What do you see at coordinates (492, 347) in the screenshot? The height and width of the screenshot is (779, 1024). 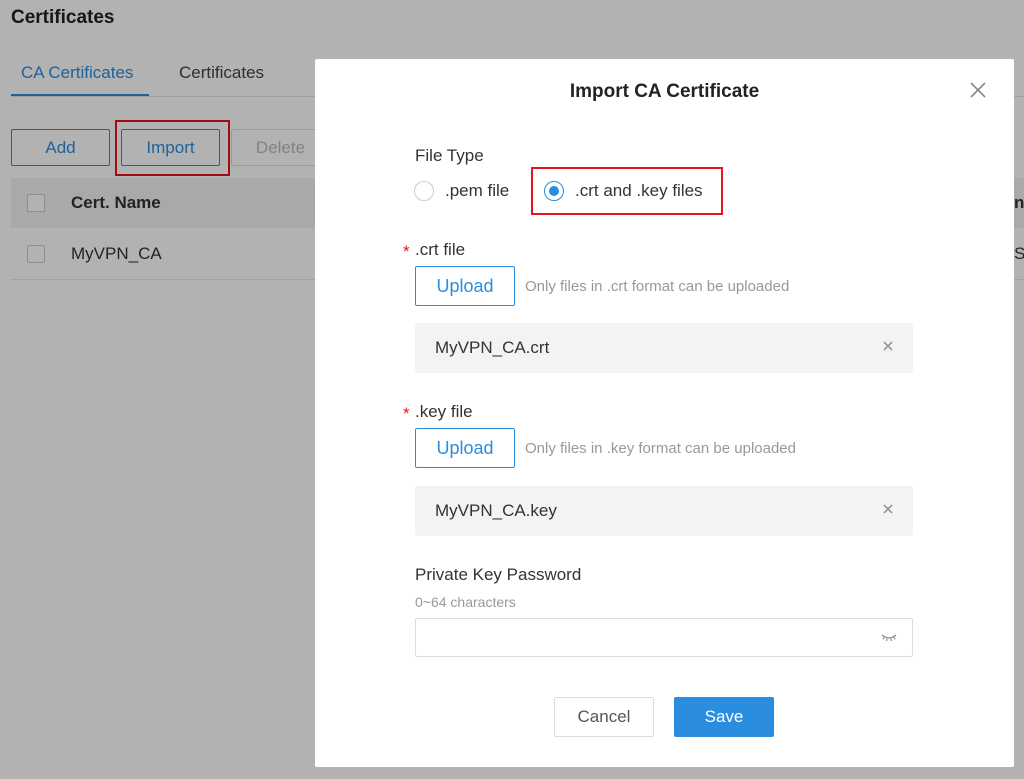 I see `crt-file-name: MyVPN_CA.crt` at bounding box center [492, 347].